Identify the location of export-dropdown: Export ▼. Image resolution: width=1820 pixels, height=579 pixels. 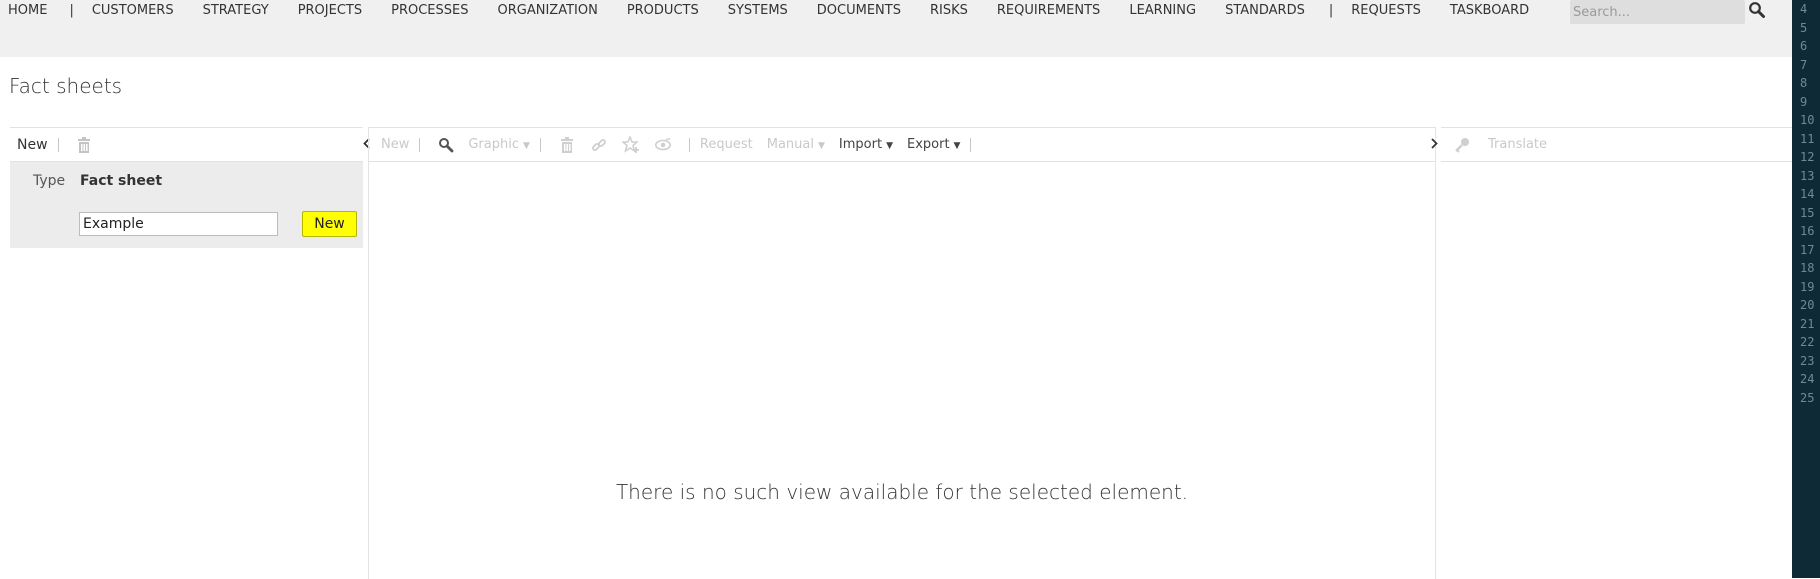
(933, 144).